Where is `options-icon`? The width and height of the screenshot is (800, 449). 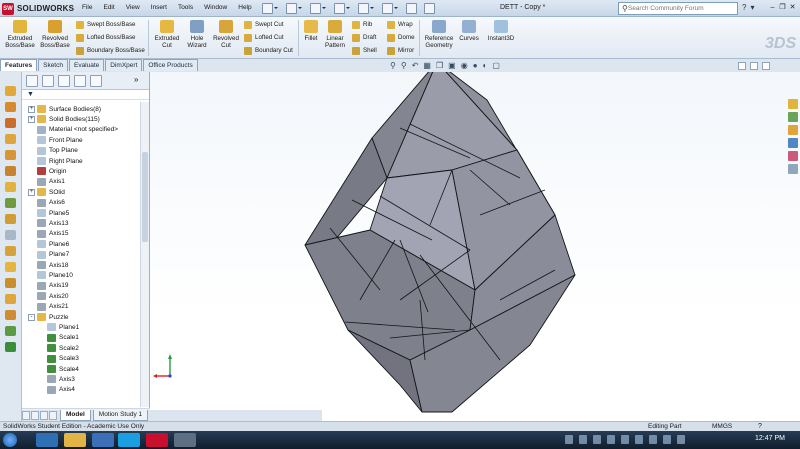
options-icon is located at coordinates (429, 8).